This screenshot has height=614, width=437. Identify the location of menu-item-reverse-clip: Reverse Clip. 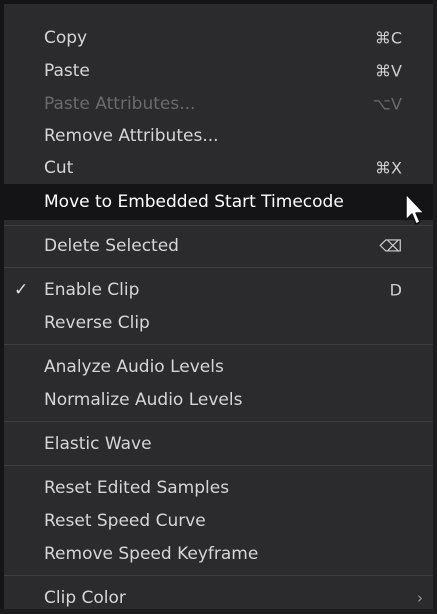
(218, 322).